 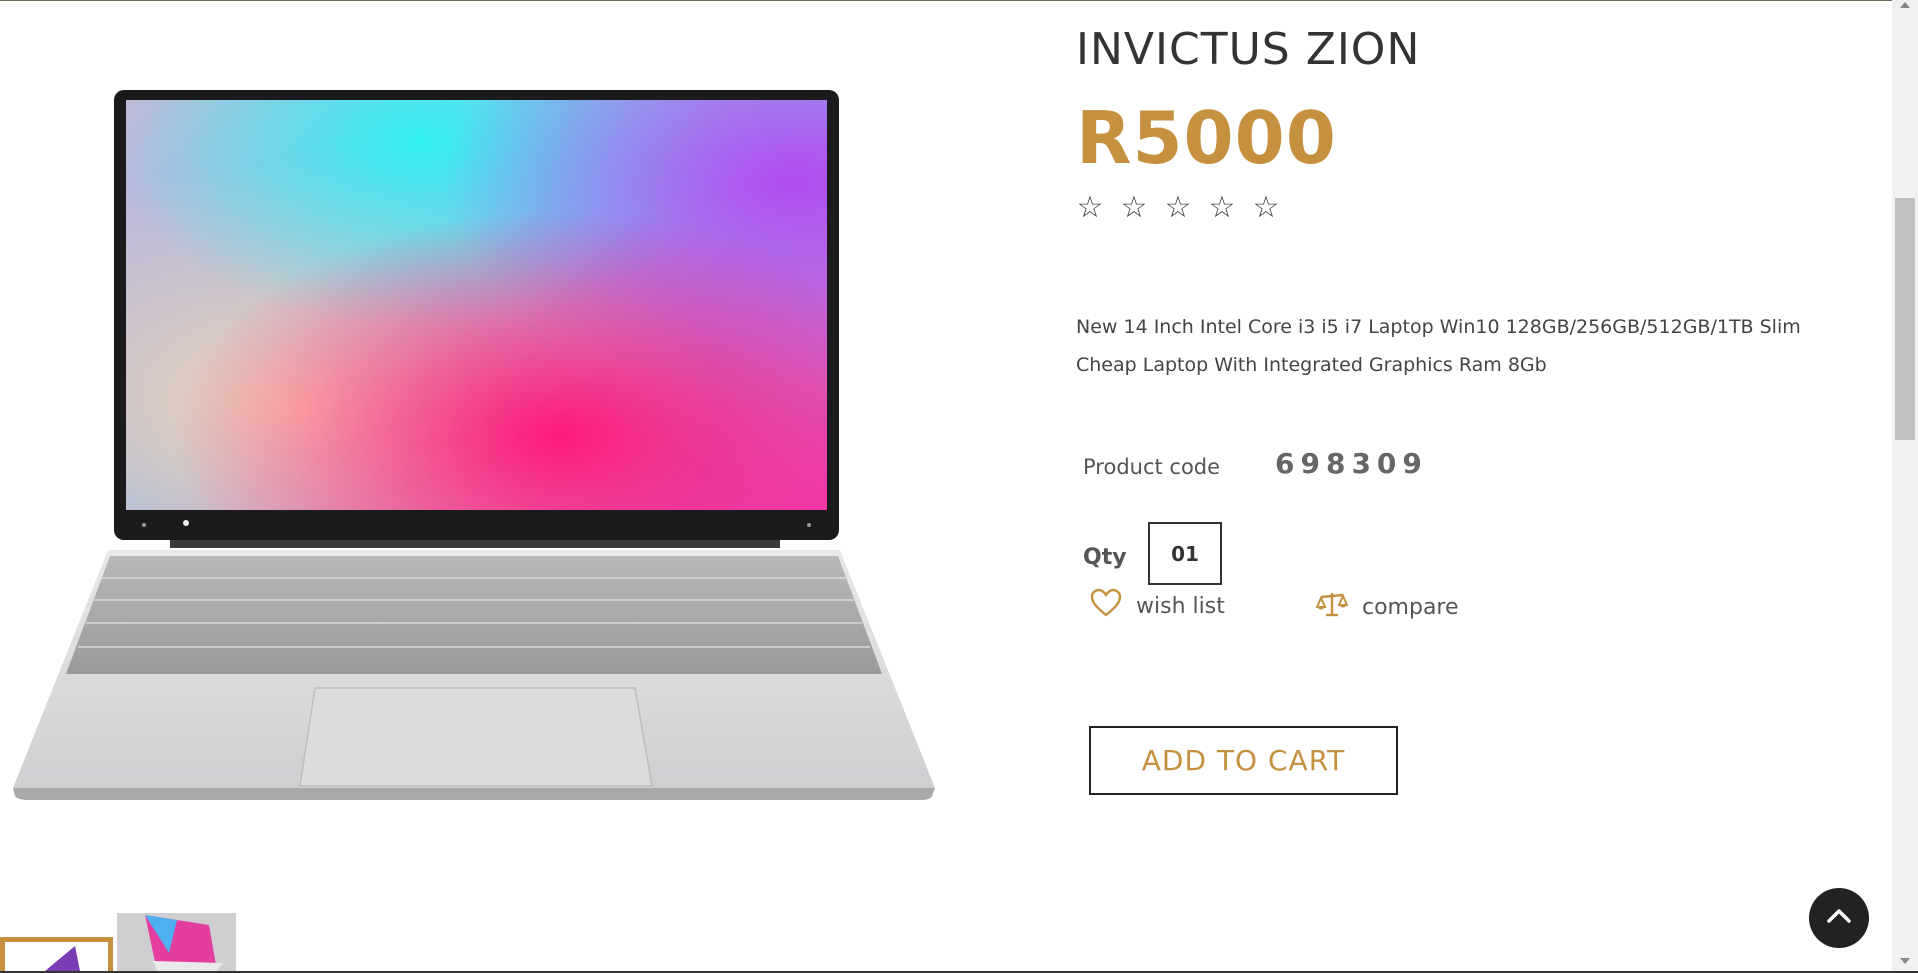 I want to click on top-divider, so click(x=959, y=0).